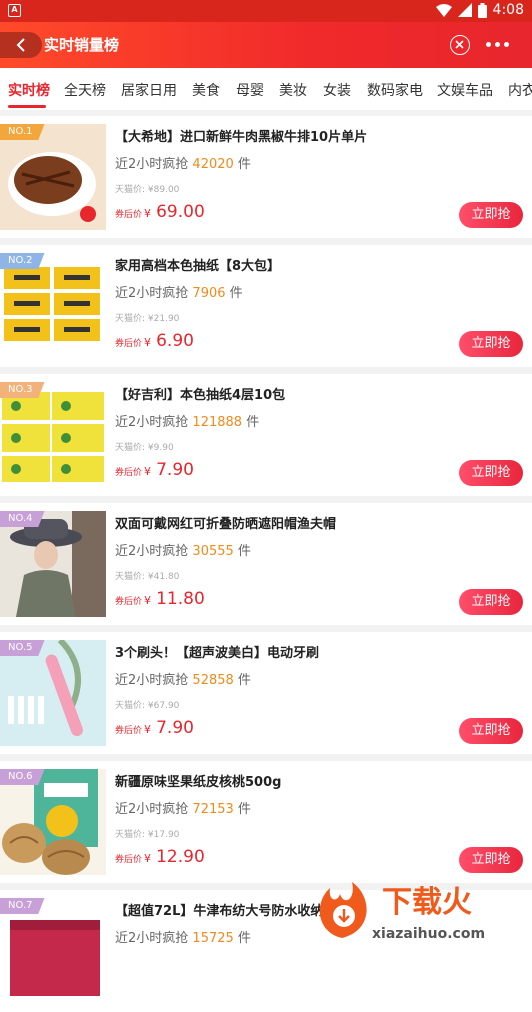 This screenshot has height=1012, width=532. Describe the element at coordinates (508, 10) in the screenshot. I see `clock: 4:08` at that location.